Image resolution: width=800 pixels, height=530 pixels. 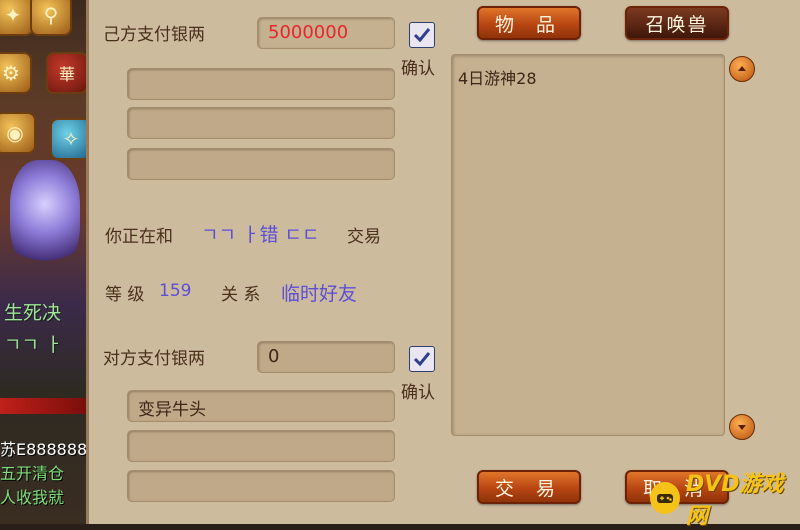 I want to click on level-value: 159, so click(x=175, y=291).